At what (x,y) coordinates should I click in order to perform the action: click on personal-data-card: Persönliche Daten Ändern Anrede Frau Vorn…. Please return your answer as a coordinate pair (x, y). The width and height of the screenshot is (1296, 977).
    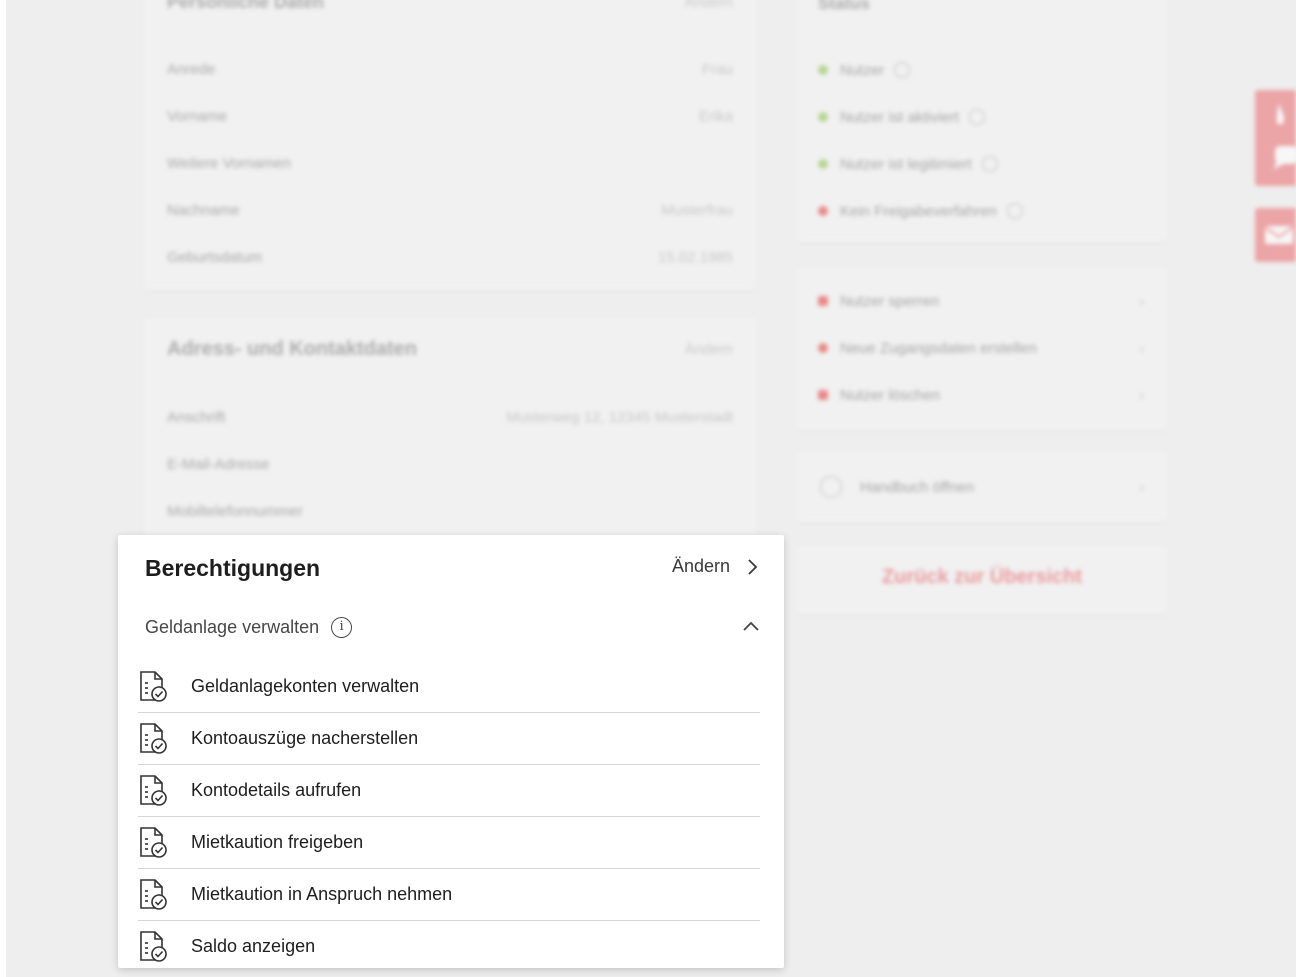
    Looking at the image, I should click on (450, 145).